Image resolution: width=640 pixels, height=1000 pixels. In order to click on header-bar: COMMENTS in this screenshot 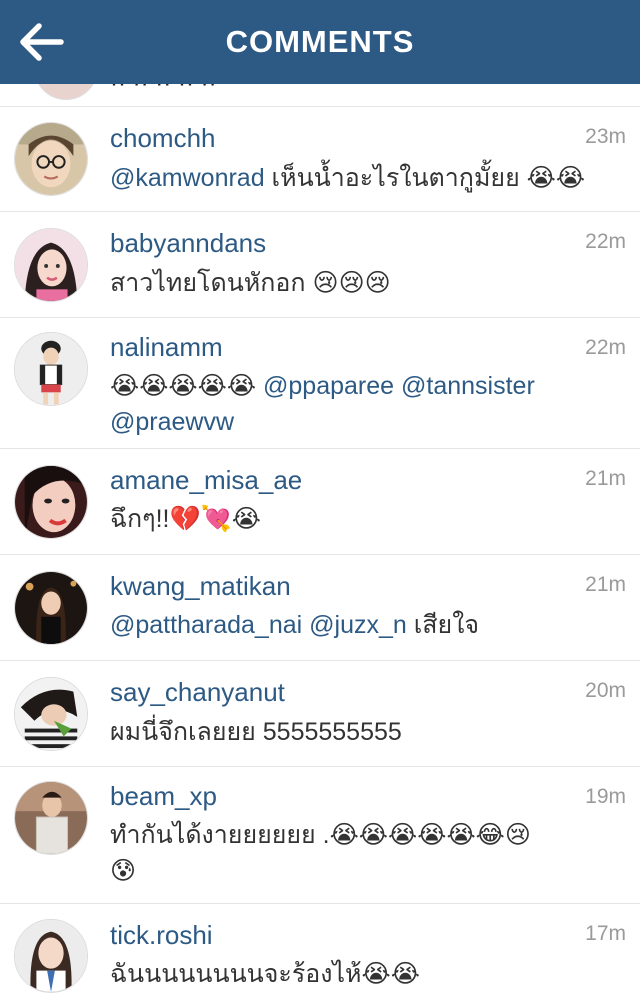, I will do `click(320, 42)`.